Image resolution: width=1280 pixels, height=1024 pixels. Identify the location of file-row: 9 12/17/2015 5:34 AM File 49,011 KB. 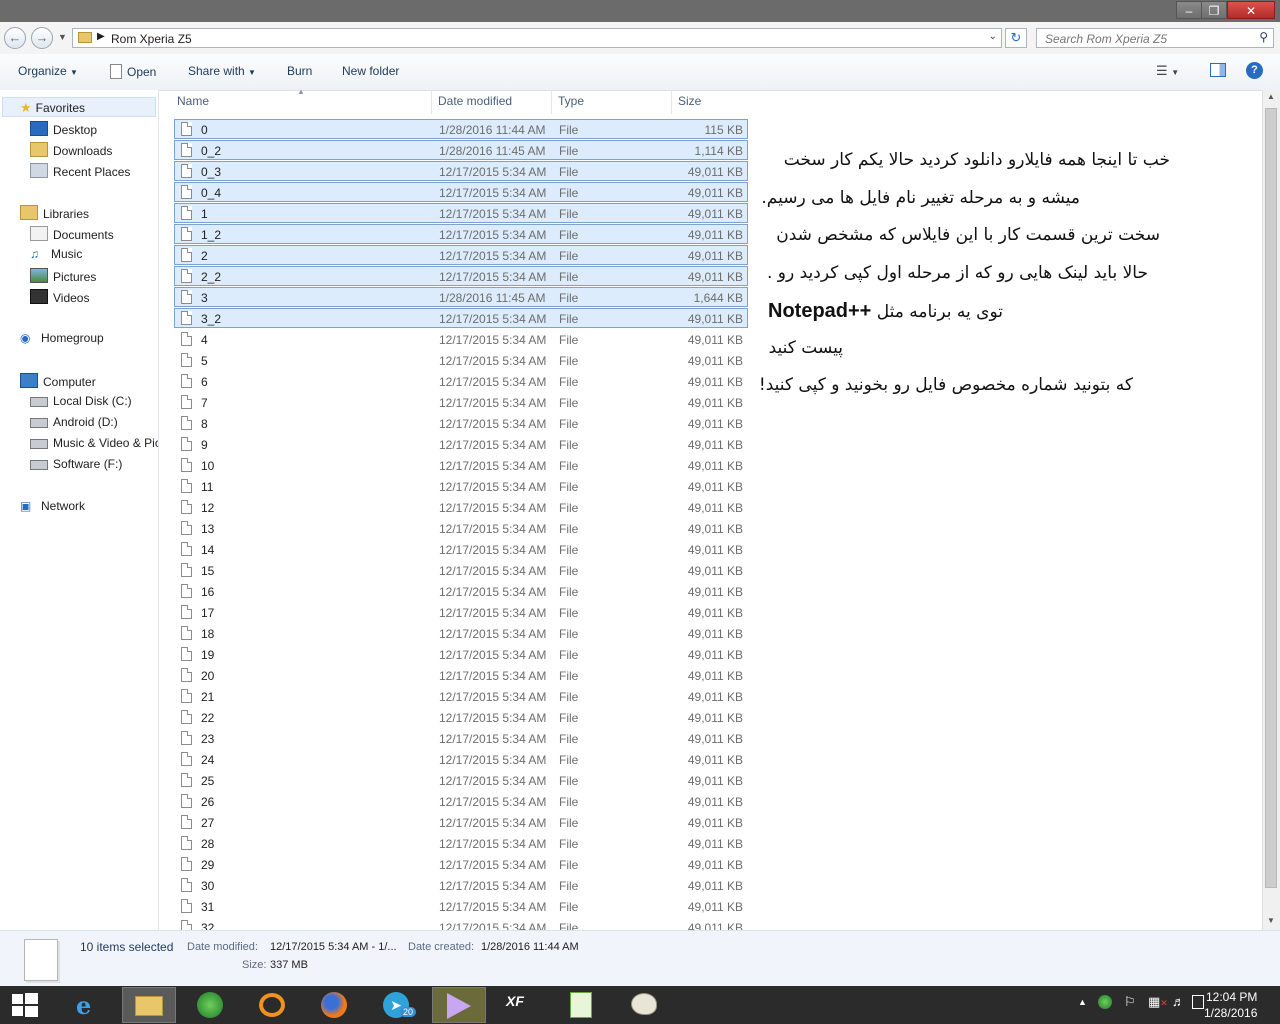
(461, 444).